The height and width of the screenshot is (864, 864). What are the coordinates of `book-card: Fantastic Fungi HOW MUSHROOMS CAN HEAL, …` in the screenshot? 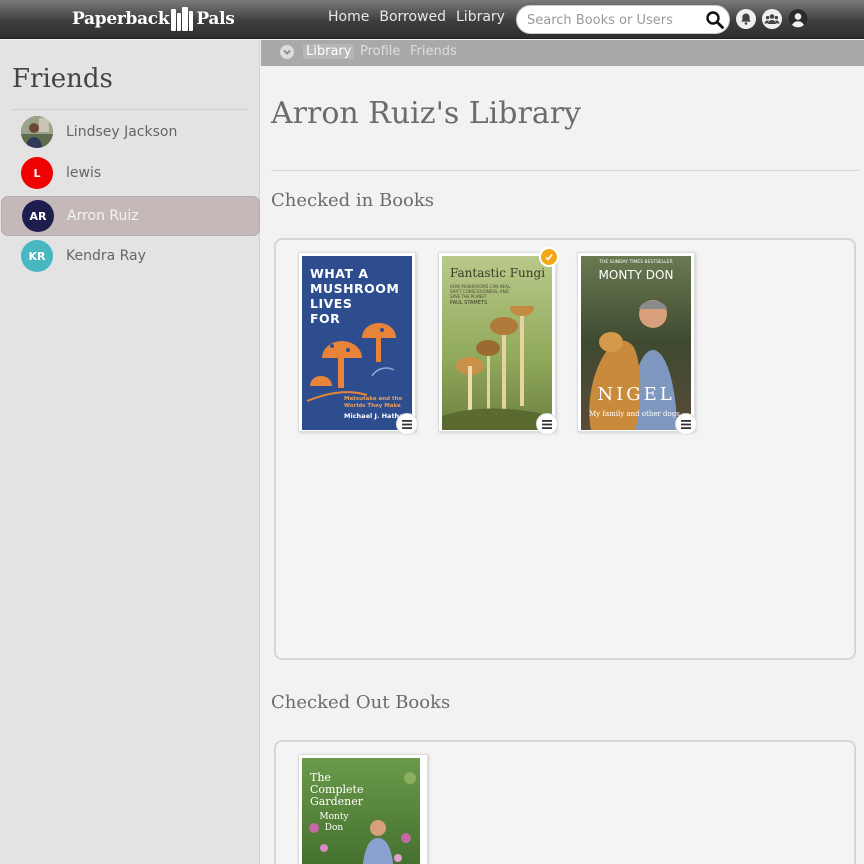 It's located at (498, 341).